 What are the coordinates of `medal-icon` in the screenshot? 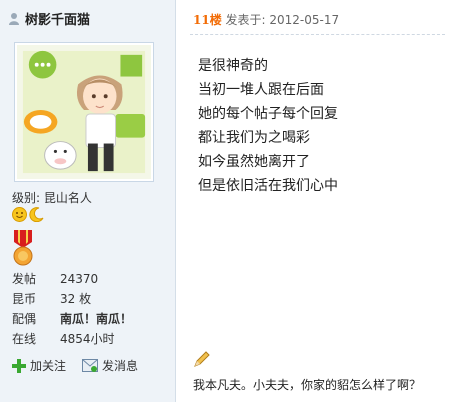 It's located at (23, 248).